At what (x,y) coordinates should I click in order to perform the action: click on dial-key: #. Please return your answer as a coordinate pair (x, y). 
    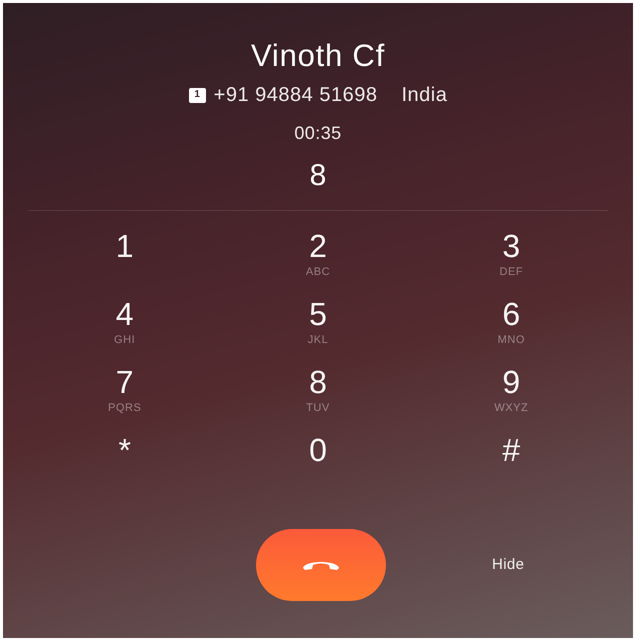
    Looking at the image, I should click on (511, 459).